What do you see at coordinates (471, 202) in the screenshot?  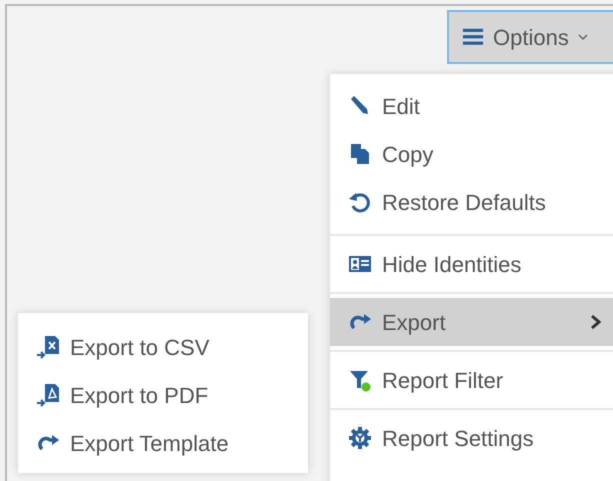 I see `menu-item: Restore Defaults` at bounding box center [471, 202].